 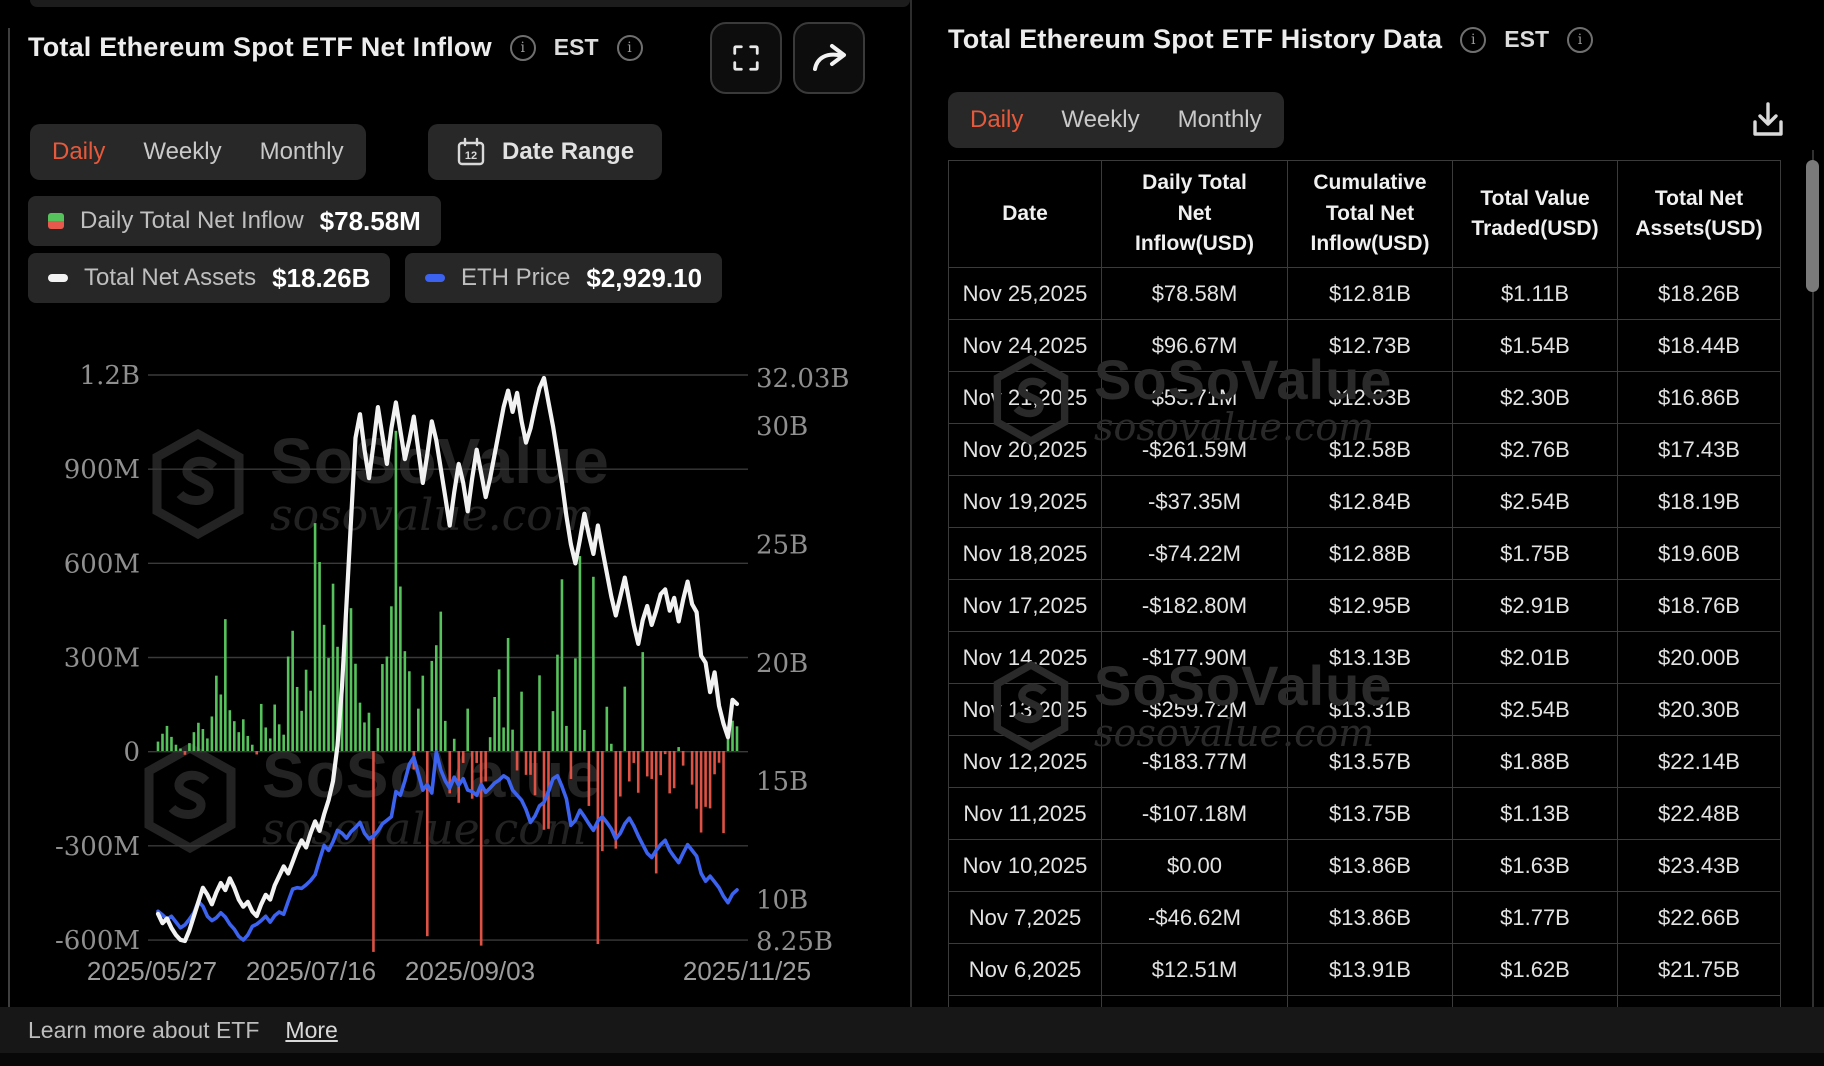 I want to click on table-cell-cumulative: $12.84B, so click(x=1370, y=501).